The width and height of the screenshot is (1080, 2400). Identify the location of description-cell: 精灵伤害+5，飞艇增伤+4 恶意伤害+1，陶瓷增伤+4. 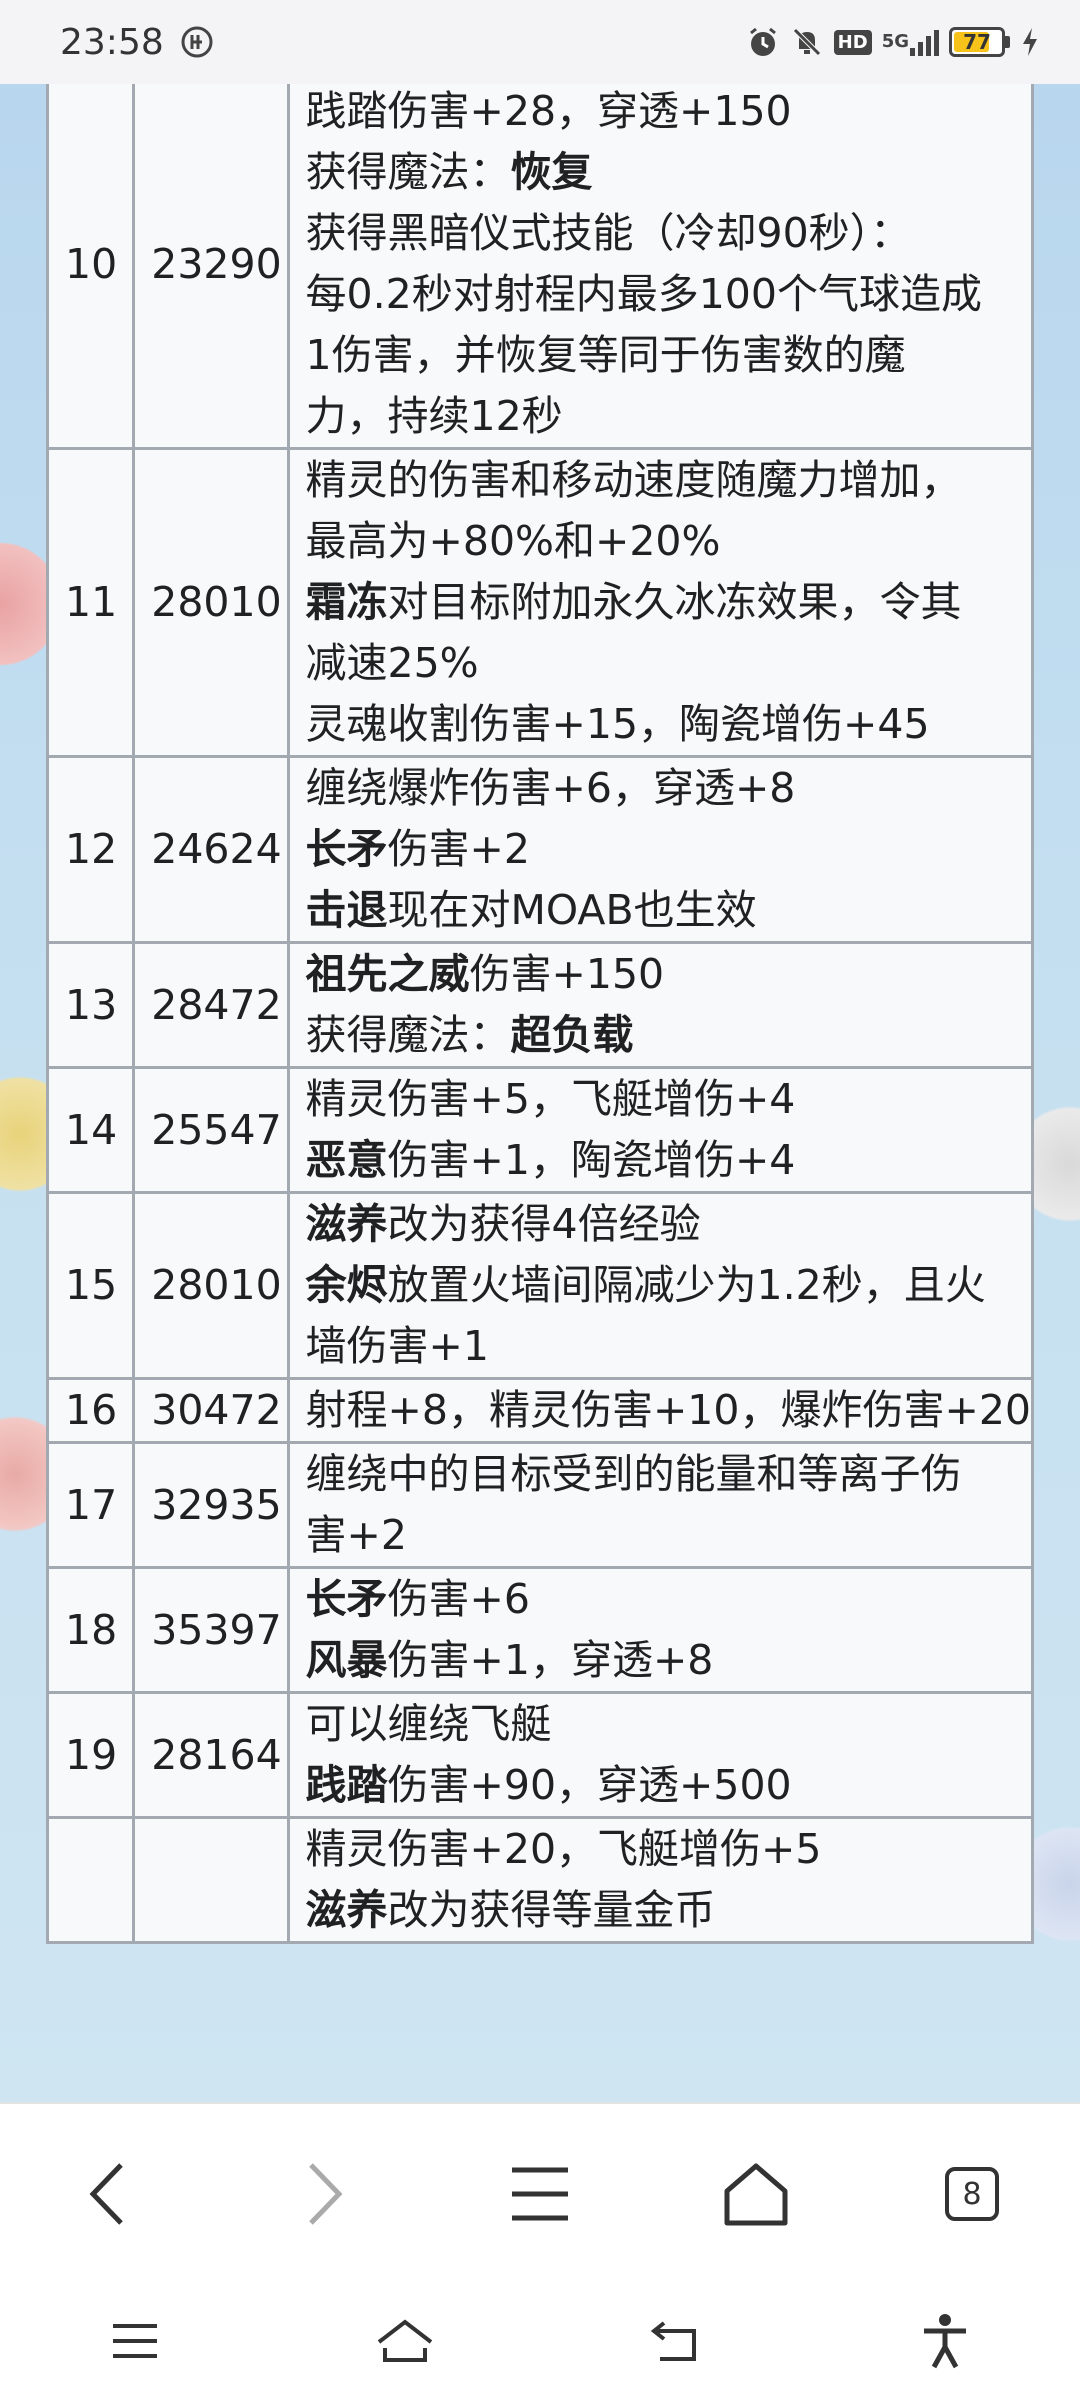
(660, 1130).